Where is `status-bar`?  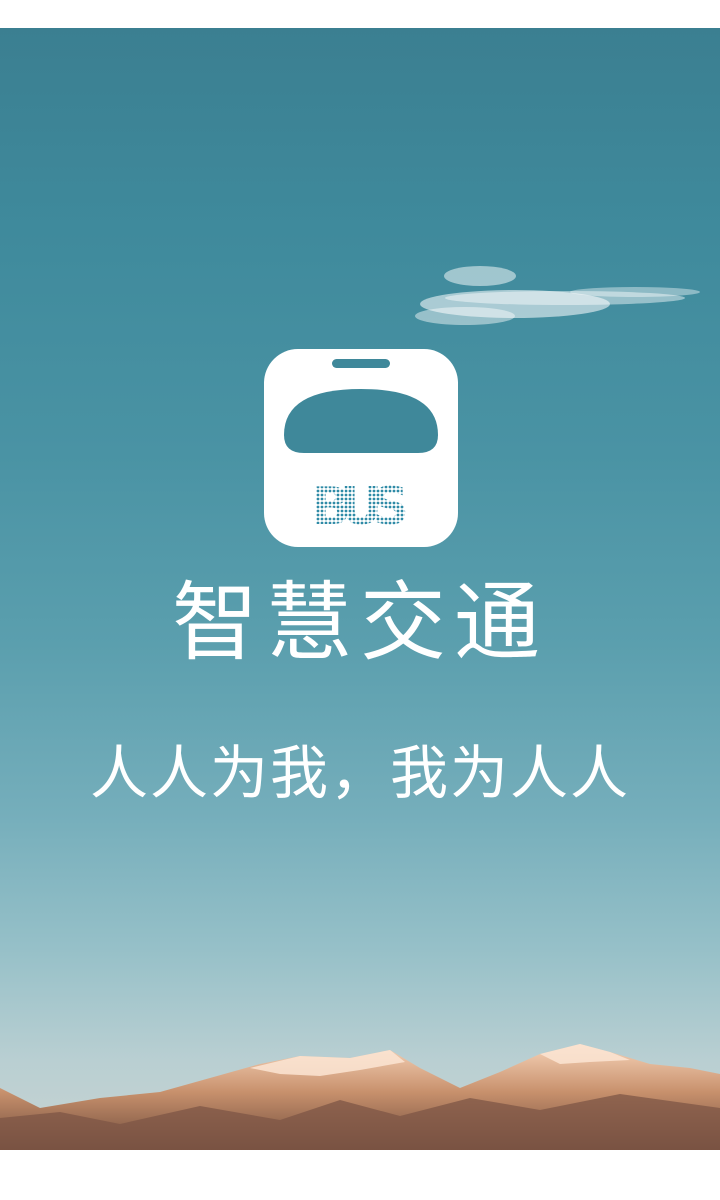
status-bar is located at coordinates (360, 14).